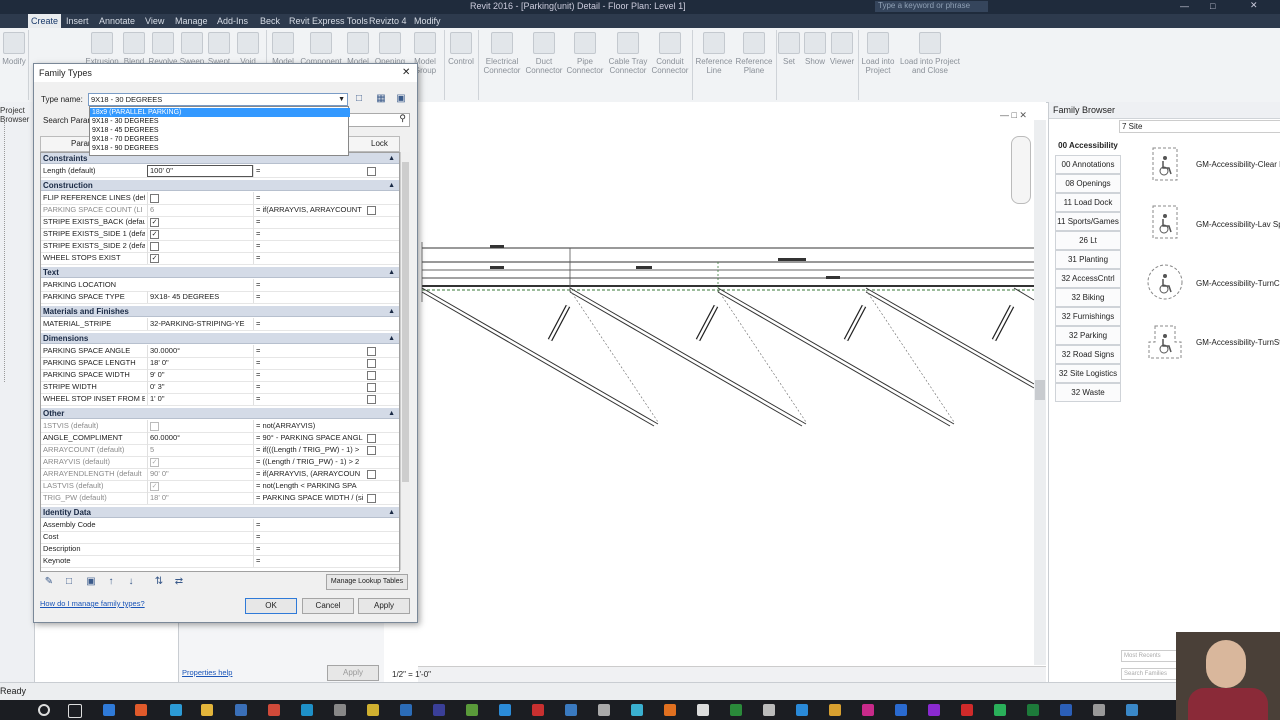 The image size is (1280, 720). What do you see at coordinates (1165, 282) in the screenshot?
I see `accessibility-turn-circle-icon` at bounding box center [1165, 282].